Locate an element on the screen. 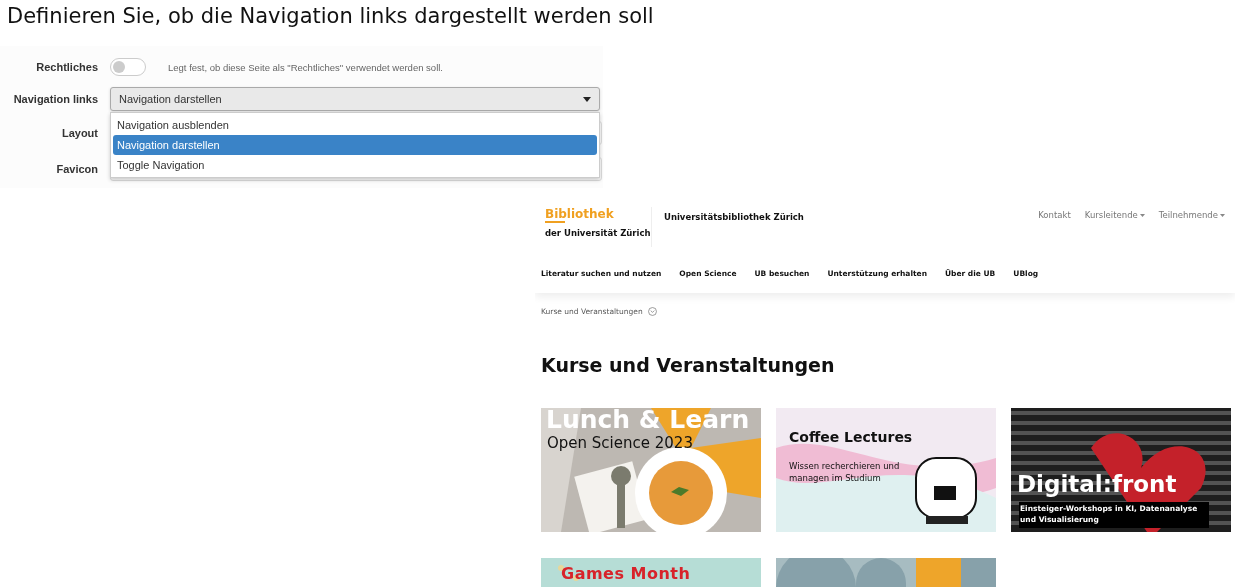 The image size is (1235, 587). card-title: Games Month is located at coordinates (626, 573).